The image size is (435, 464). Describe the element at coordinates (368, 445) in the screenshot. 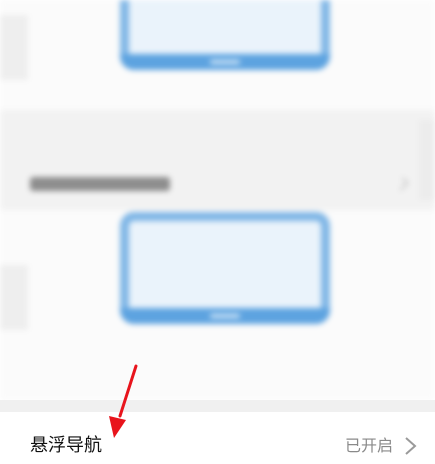

I see `floating-navigation-status: 已开启` at that location.